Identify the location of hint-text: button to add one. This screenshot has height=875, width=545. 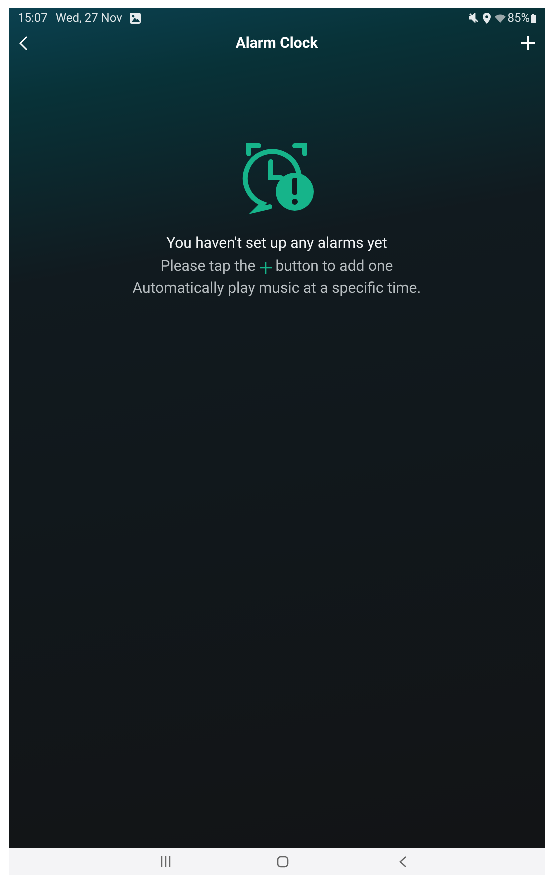
(335, 266).